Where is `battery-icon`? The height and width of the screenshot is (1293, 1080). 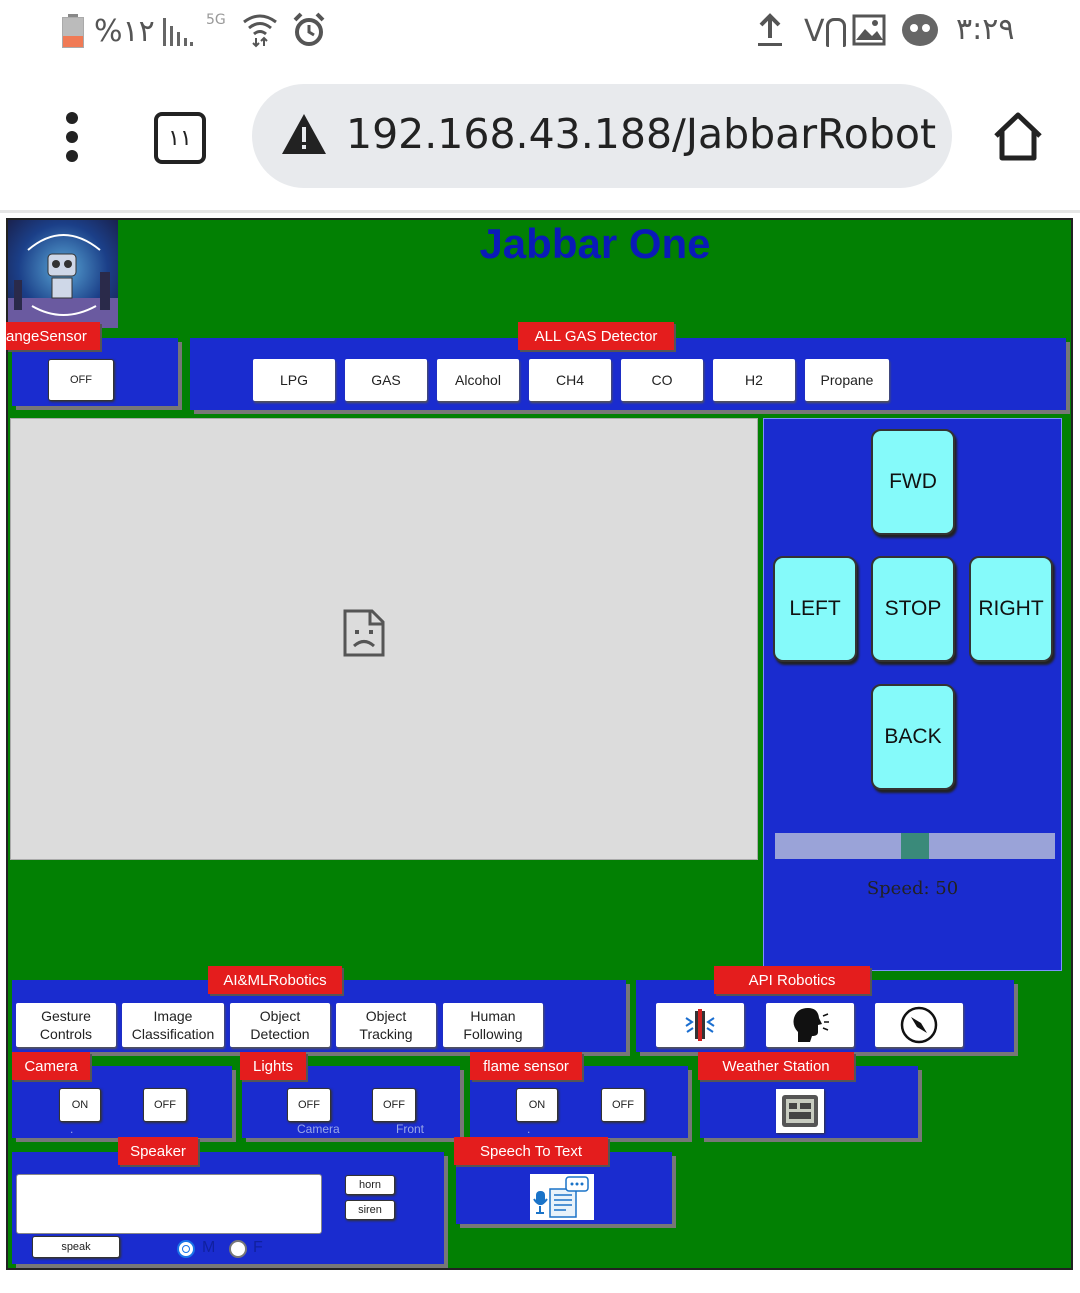
battery-icon is located at coordinates (73, 31).